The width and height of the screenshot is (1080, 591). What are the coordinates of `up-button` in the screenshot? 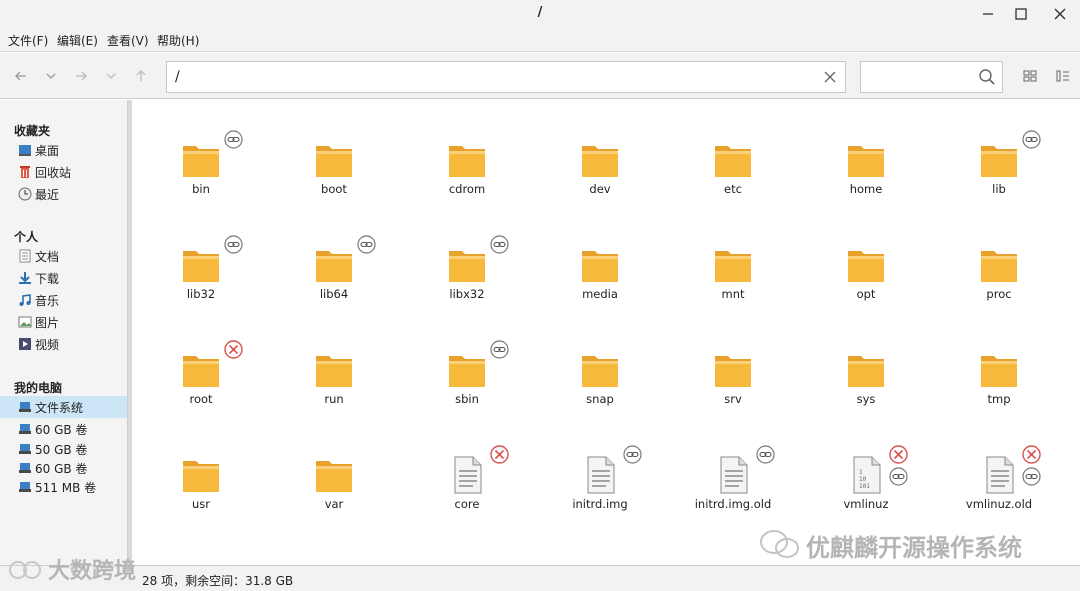 It's located at (141, 76).